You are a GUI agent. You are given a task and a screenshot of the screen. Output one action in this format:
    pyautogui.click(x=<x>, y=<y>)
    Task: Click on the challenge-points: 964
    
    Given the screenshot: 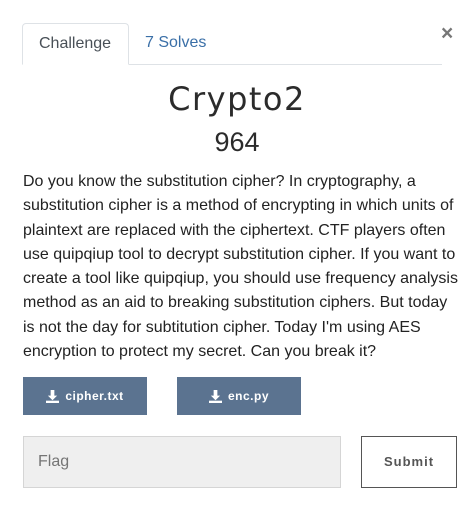 What is the action you would take?
    pyautogui.click(x=237, y=142)
    